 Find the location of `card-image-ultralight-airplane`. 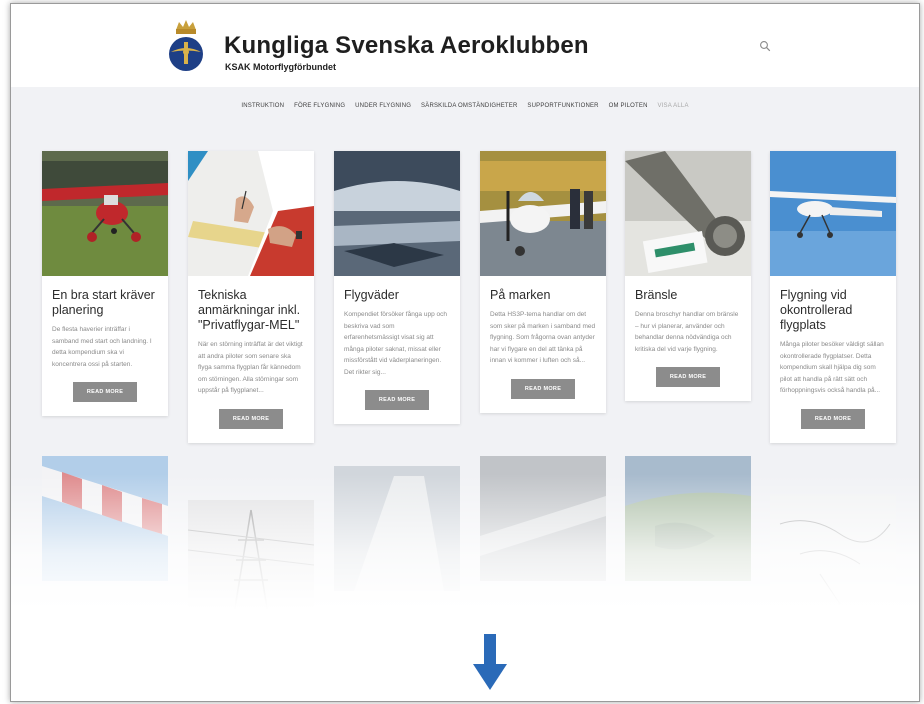

card-image-ultralight-airplane is located at coordinates (833, 213).